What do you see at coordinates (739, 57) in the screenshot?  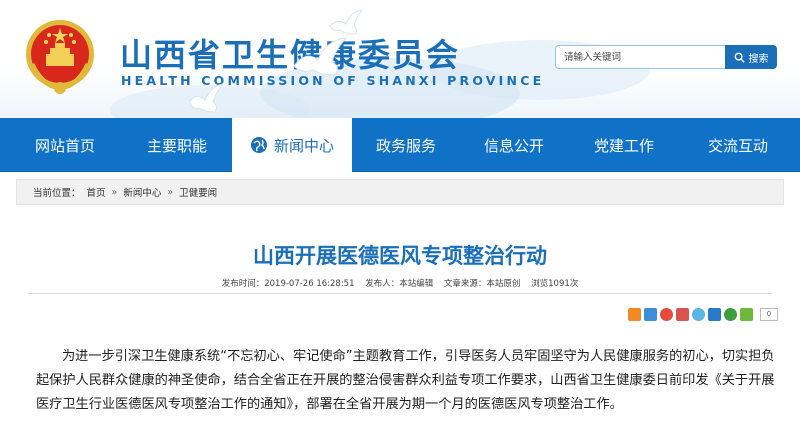 I see `search-icon` at bounding box center [739, 57].